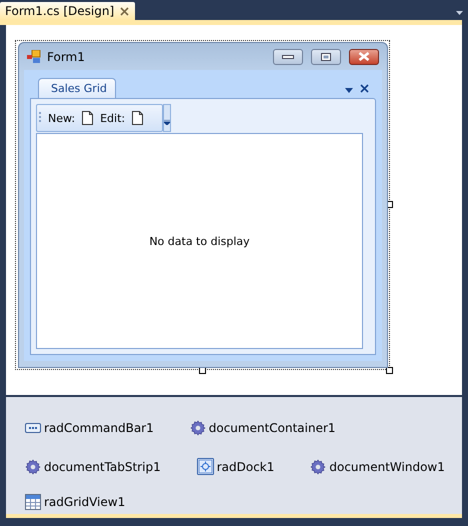  I want to click on minimize-icon, so click(288, 56).